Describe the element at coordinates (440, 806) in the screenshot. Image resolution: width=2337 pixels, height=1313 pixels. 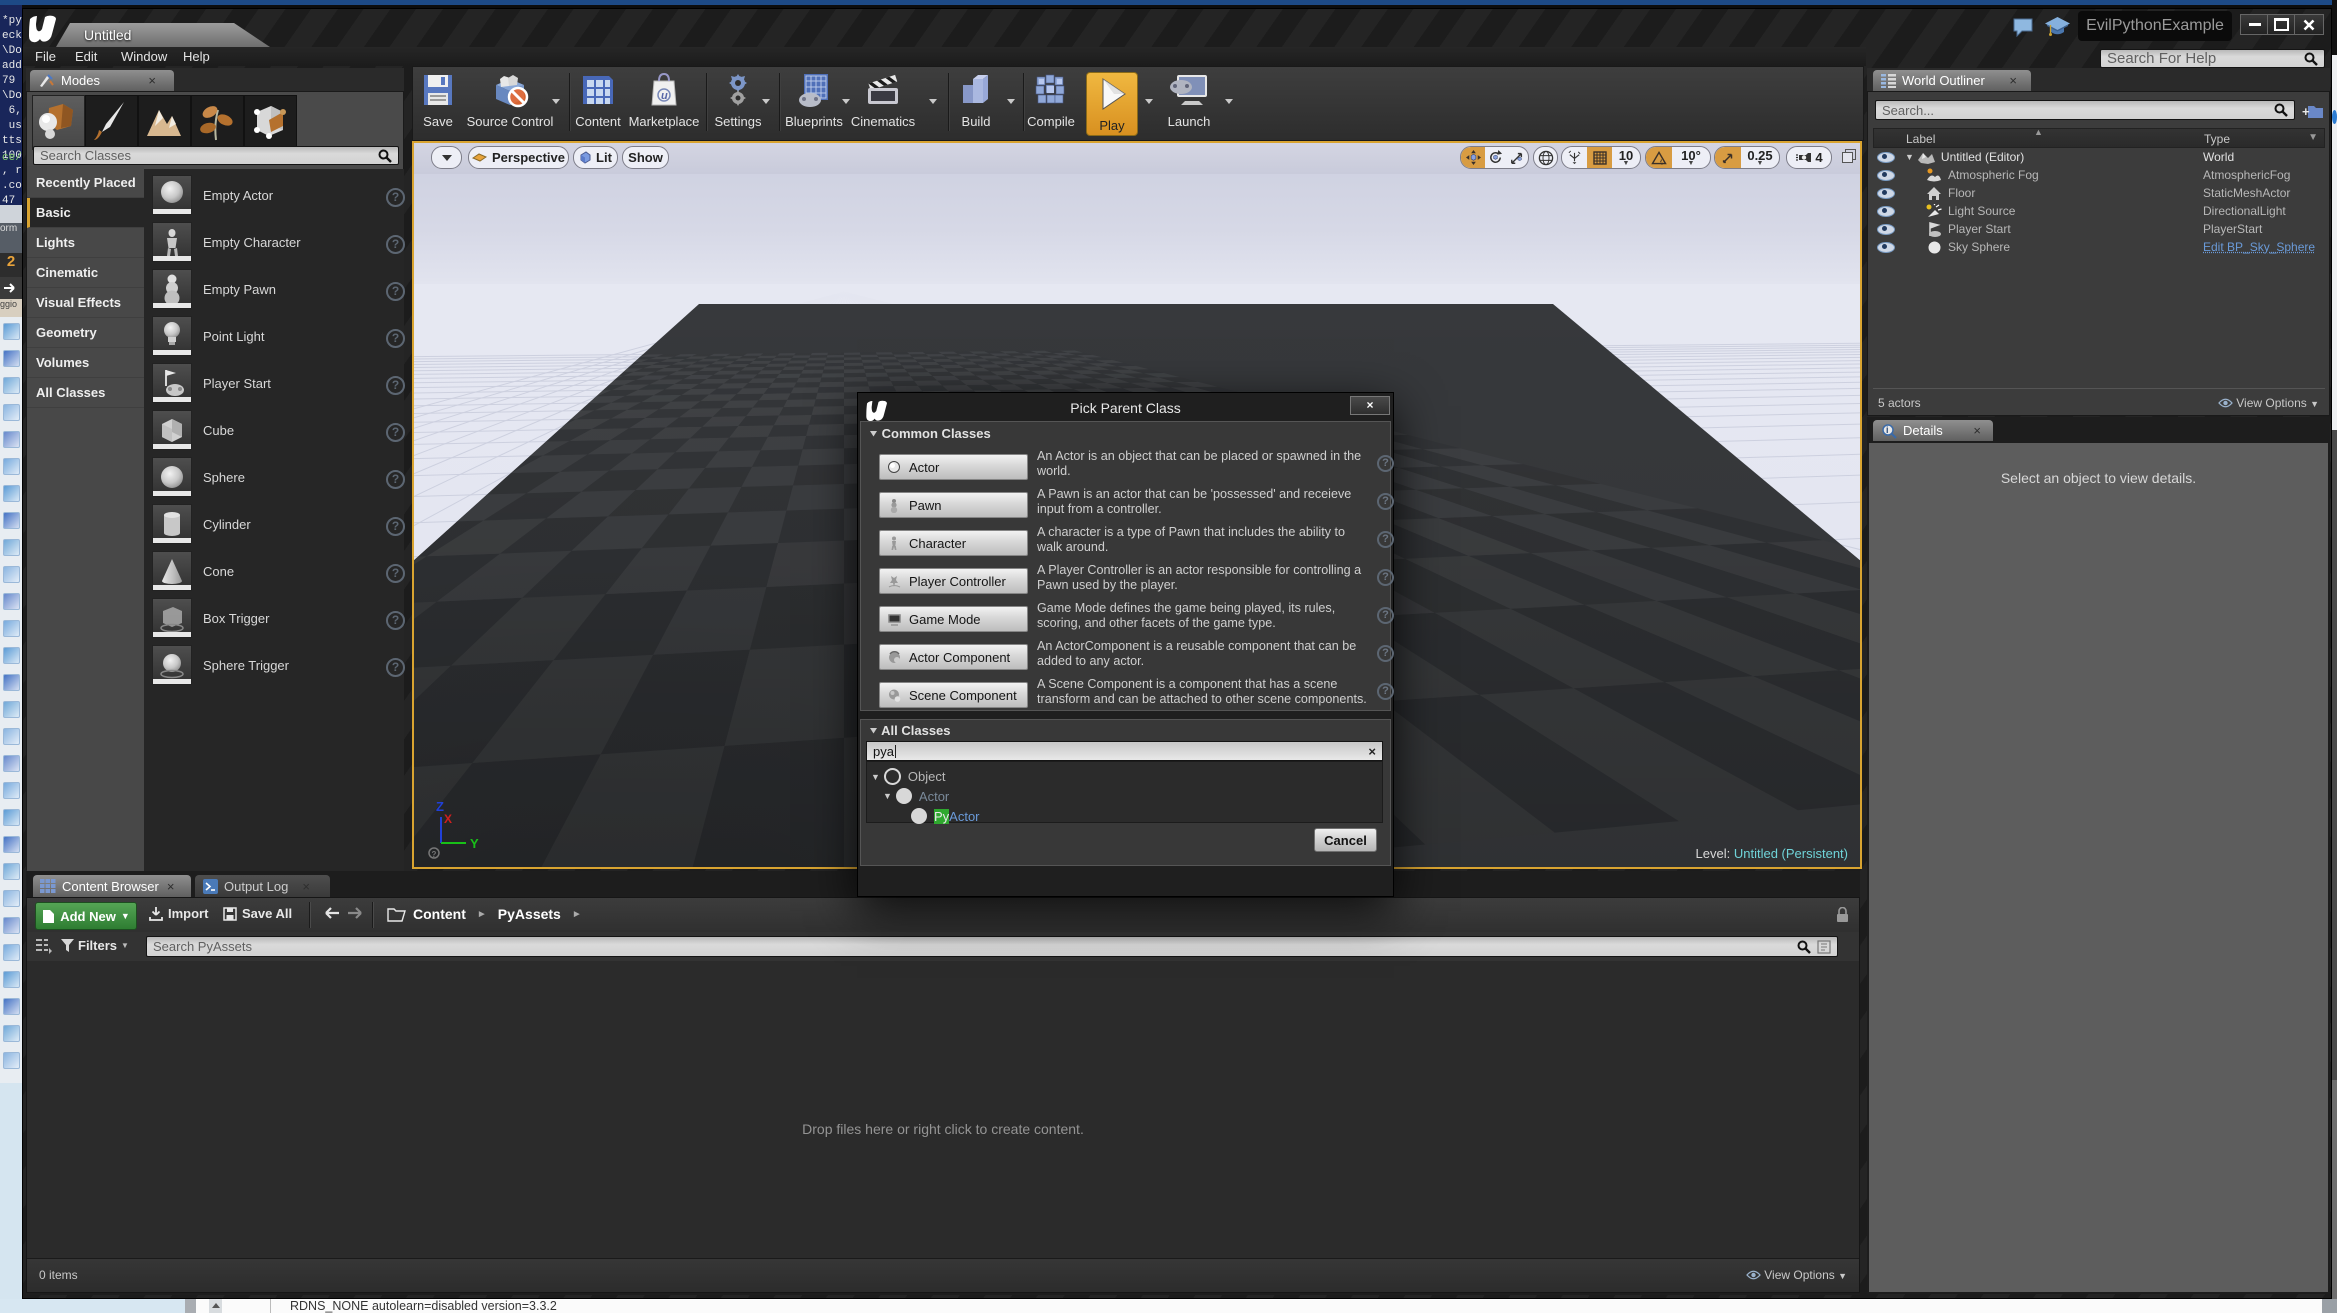
I see `svg-text: Z` at that location.